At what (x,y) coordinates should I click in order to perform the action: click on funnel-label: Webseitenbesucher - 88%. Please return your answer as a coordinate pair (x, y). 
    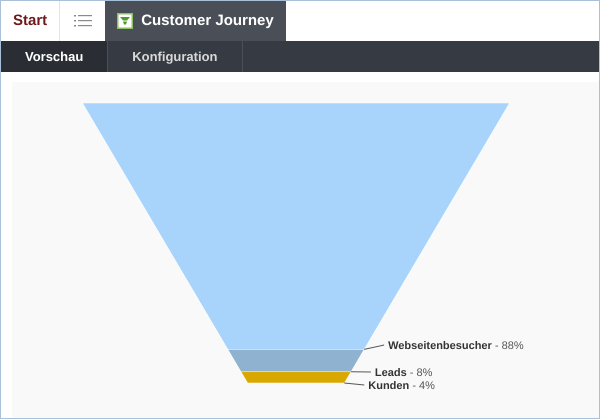
    Looking at the image, I should click on (456, 346).